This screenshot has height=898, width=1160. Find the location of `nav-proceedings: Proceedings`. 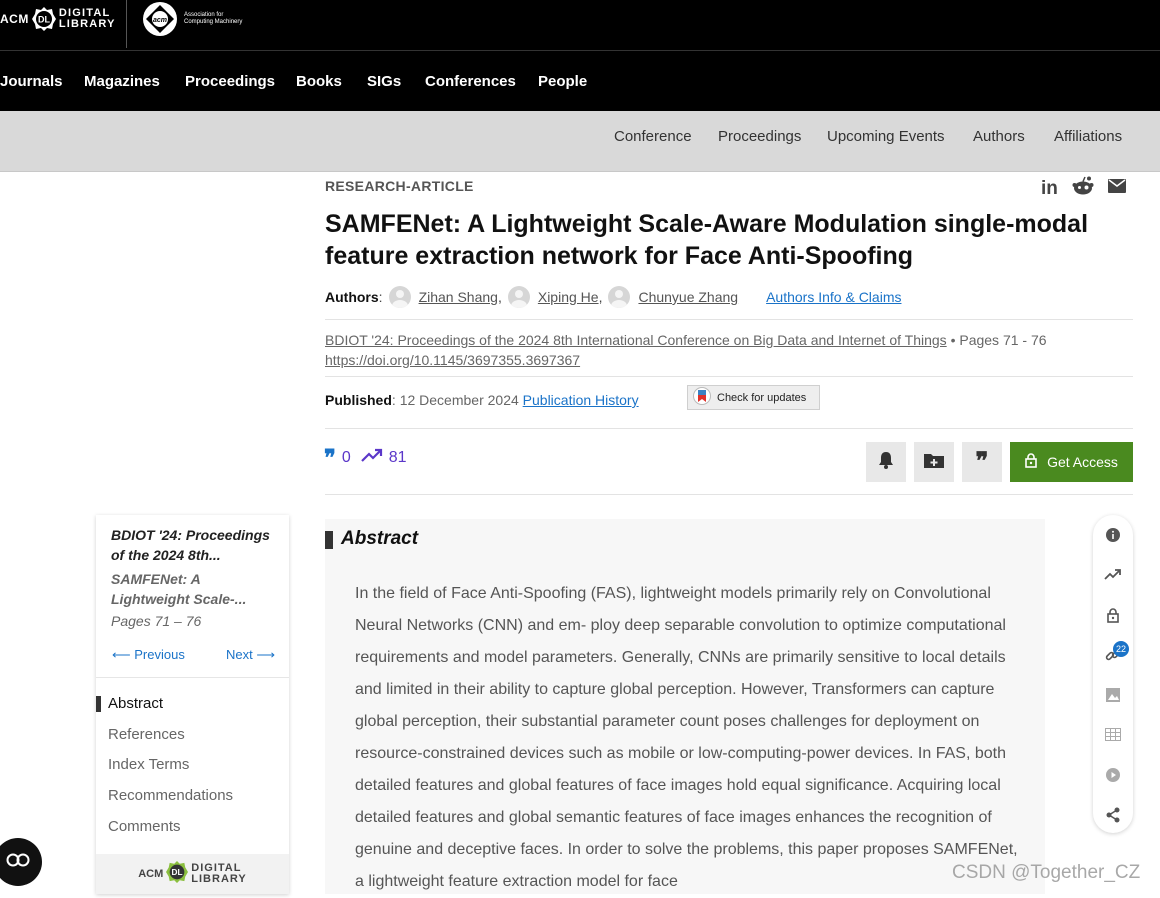

nav-proceedings: Proceedings is located at coordinates (230, 81).